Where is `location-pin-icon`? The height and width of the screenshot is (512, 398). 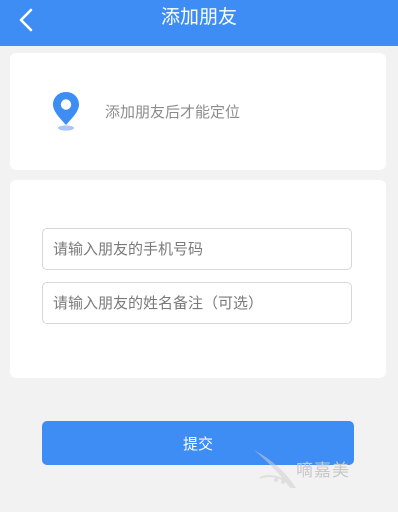
location-pin-icon is located at coordinates (66, 111).